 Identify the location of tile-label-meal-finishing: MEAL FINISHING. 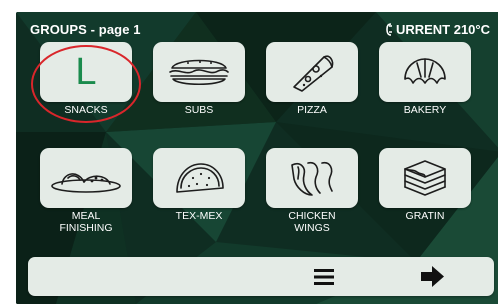
(86, 222).